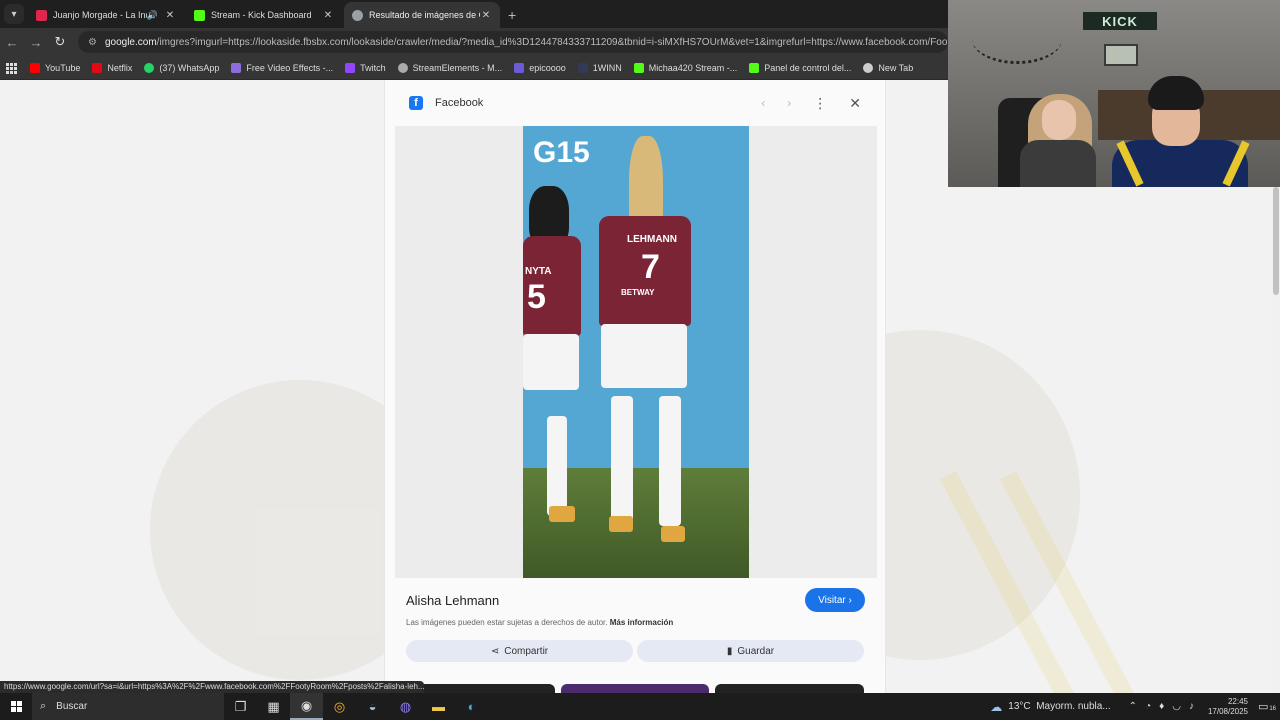 This screenshot has height=720, width=1280. Describe the element at coordinates (652, 239) in the screenshot. I see `player-right-name: LEHMANN` at that location.